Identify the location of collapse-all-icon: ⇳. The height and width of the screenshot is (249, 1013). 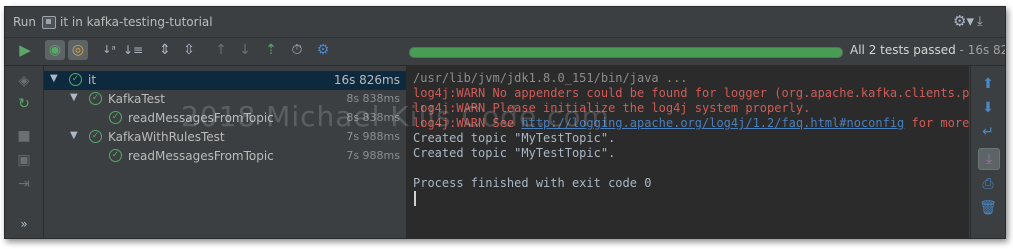
(189, 50).